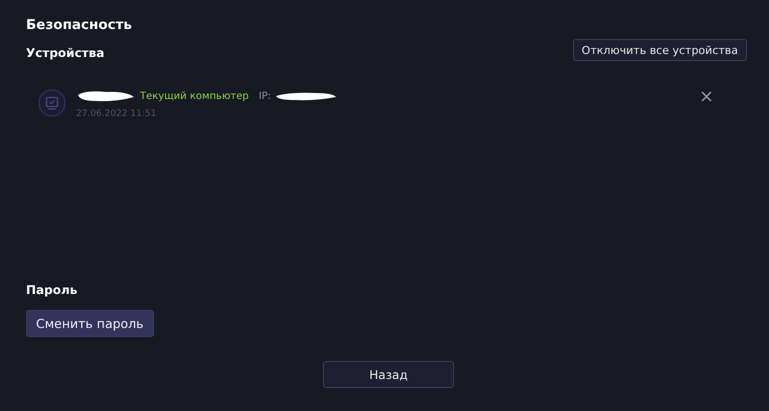 This screenshot has height=411, width=769. I want to click on close-icon, so click(706, 96).